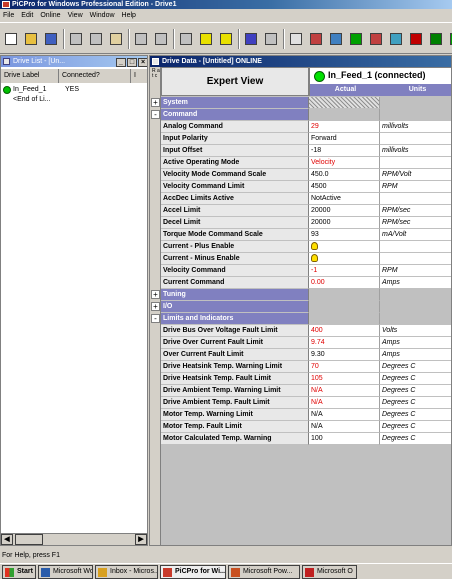 The height and width of the screenshot is (579, 452). I want to click on section-row: Tuning, so click(306, 295).